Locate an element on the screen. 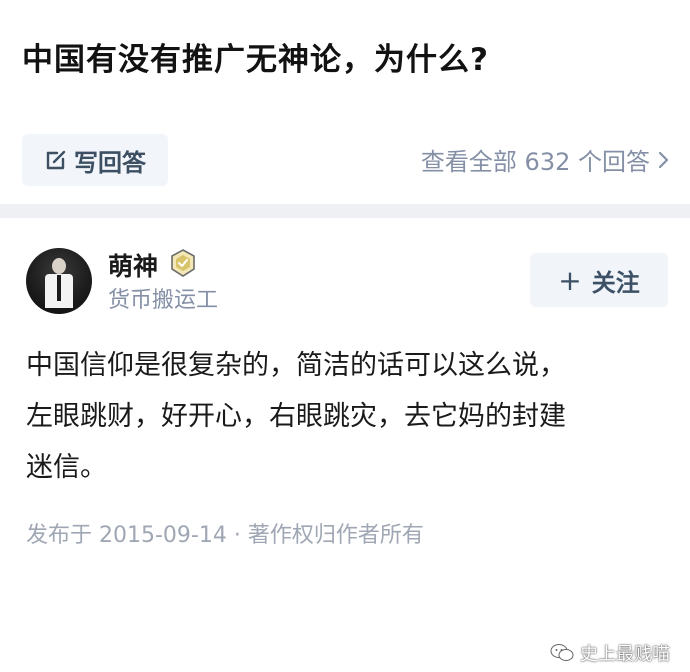  publish-meta: 发布于 2015-09-14 · 著作权归作者所有 is located at coordinates (225, 535).